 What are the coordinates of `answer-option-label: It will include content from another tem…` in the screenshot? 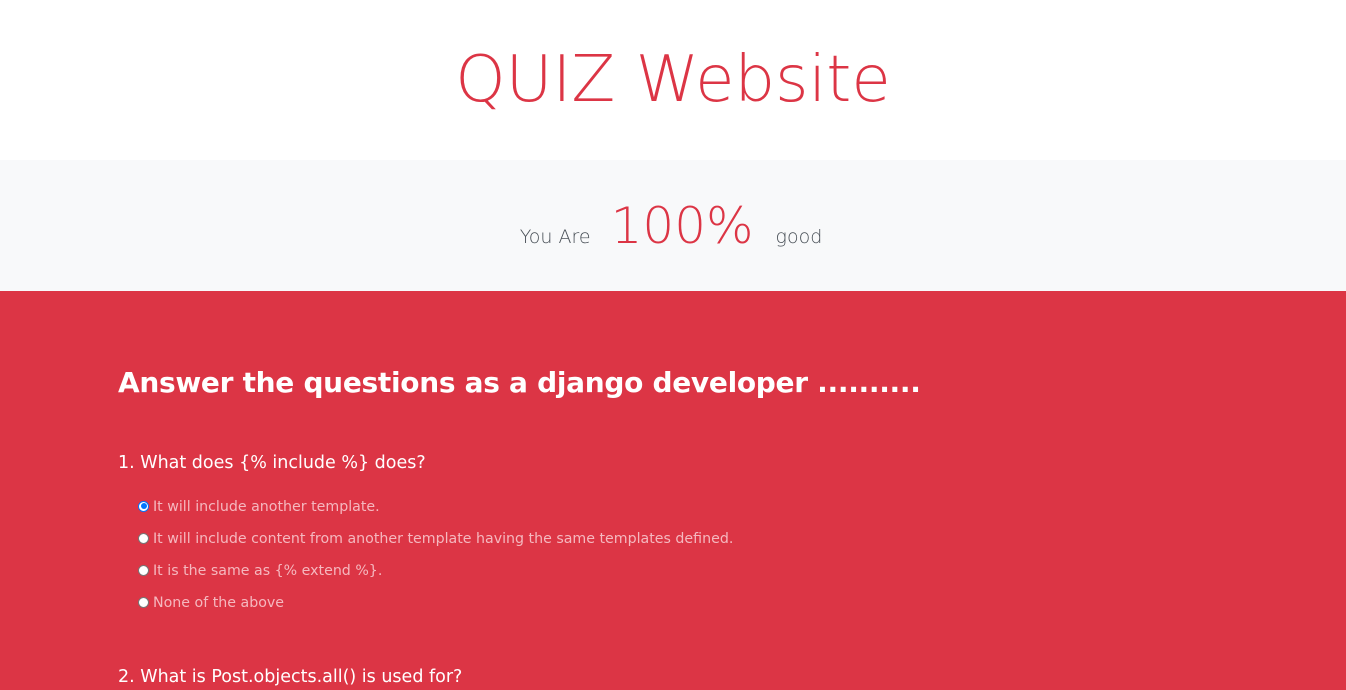 It's located at (443, 539).